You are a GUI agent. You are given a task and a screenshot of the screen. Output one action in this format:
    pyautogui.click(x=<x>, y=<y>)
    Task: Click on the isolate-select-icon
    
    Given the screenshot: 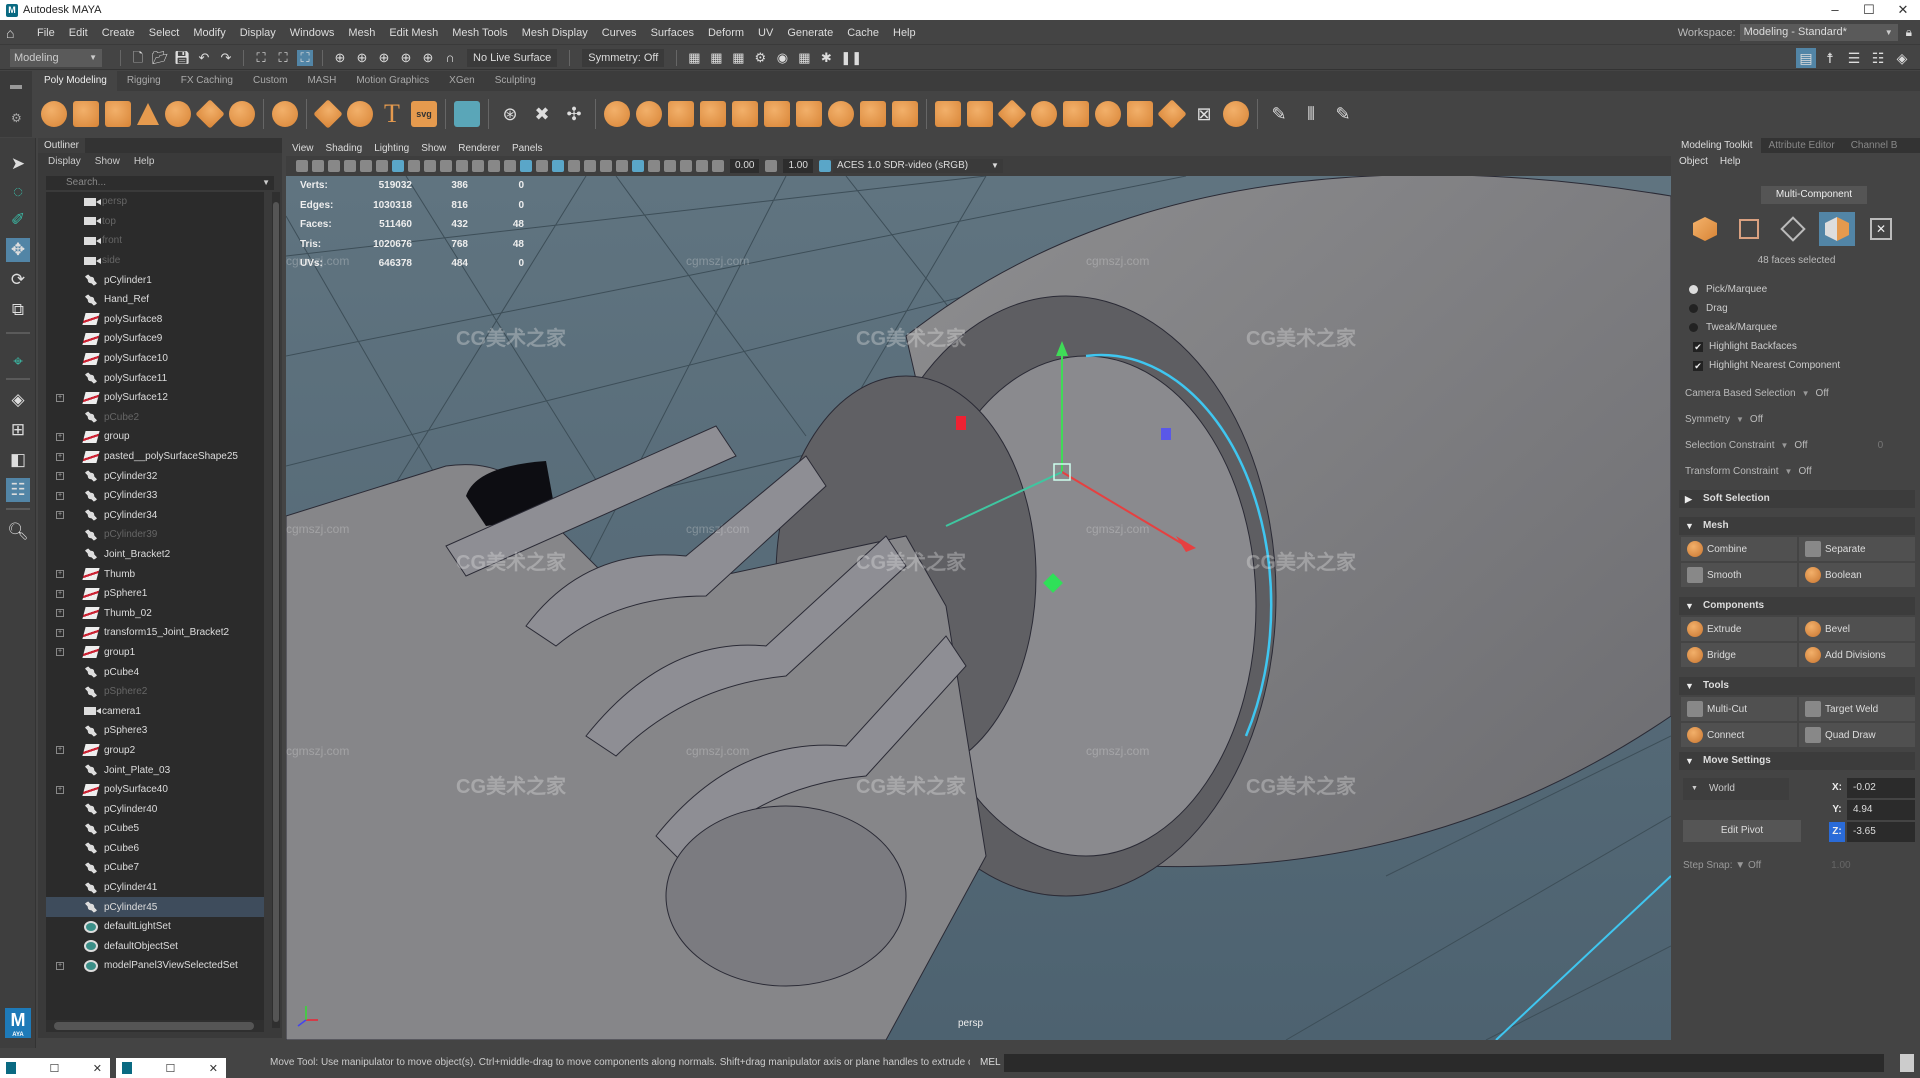 What is the action you would take?
    pyautogui.click(x=654, y=166)
    